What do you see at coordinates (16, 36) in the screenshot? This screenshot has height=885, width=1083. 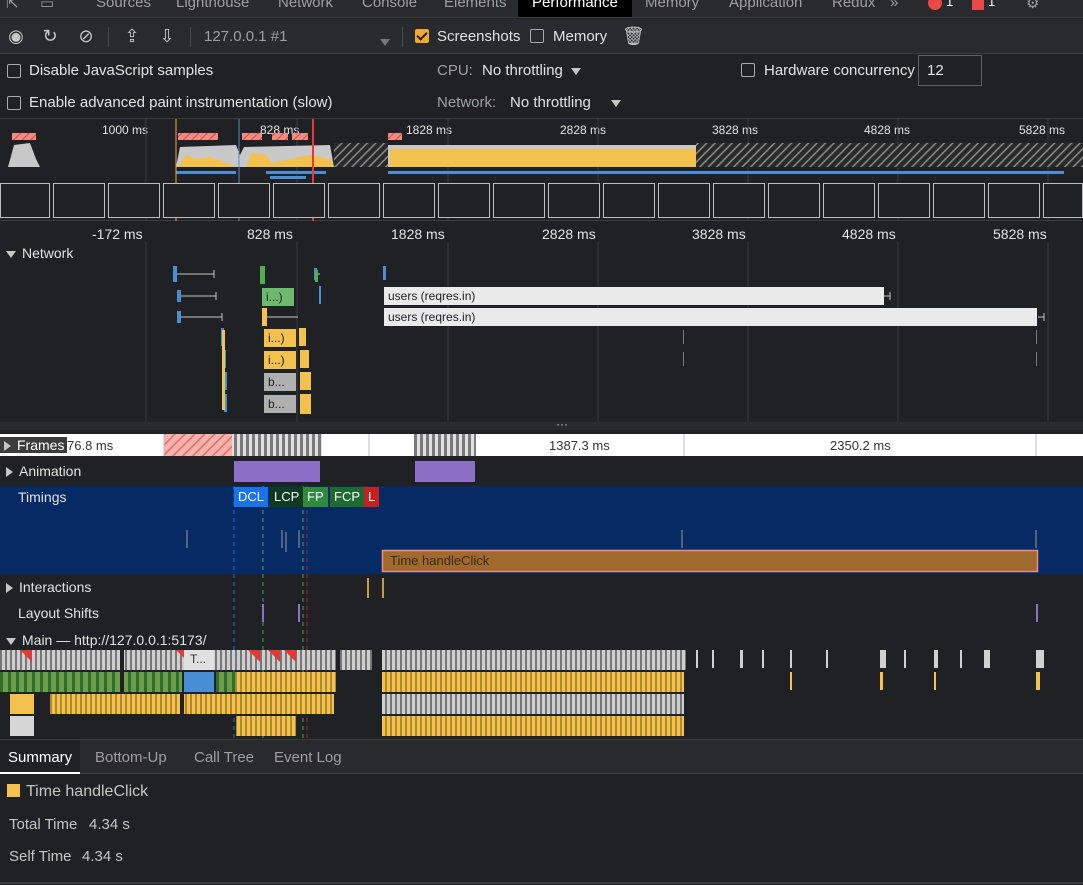 I see `record-icon: ◉` at bounding box center [16, 36].